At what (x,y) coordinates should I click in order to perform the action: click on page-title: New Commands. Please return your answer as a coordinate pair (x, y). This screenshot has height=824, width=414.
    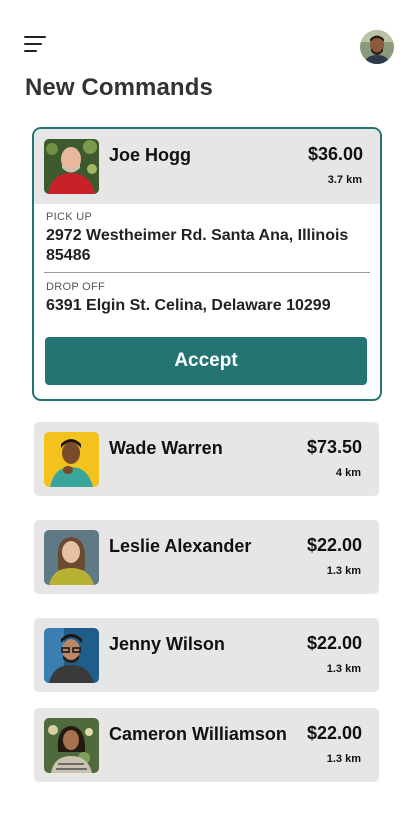
    Looking at the image, I should click on (119, 87).